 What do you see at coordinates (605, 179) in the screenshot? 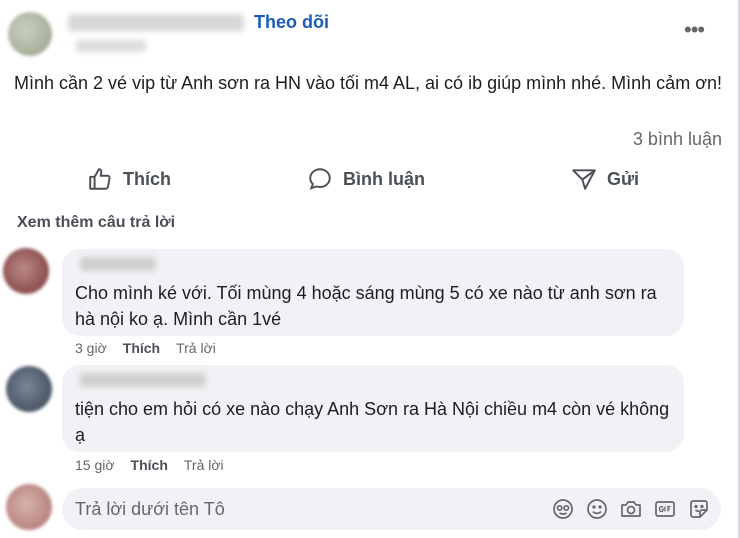
I see `send-button: Gửi` at bounding box center [605, 179].